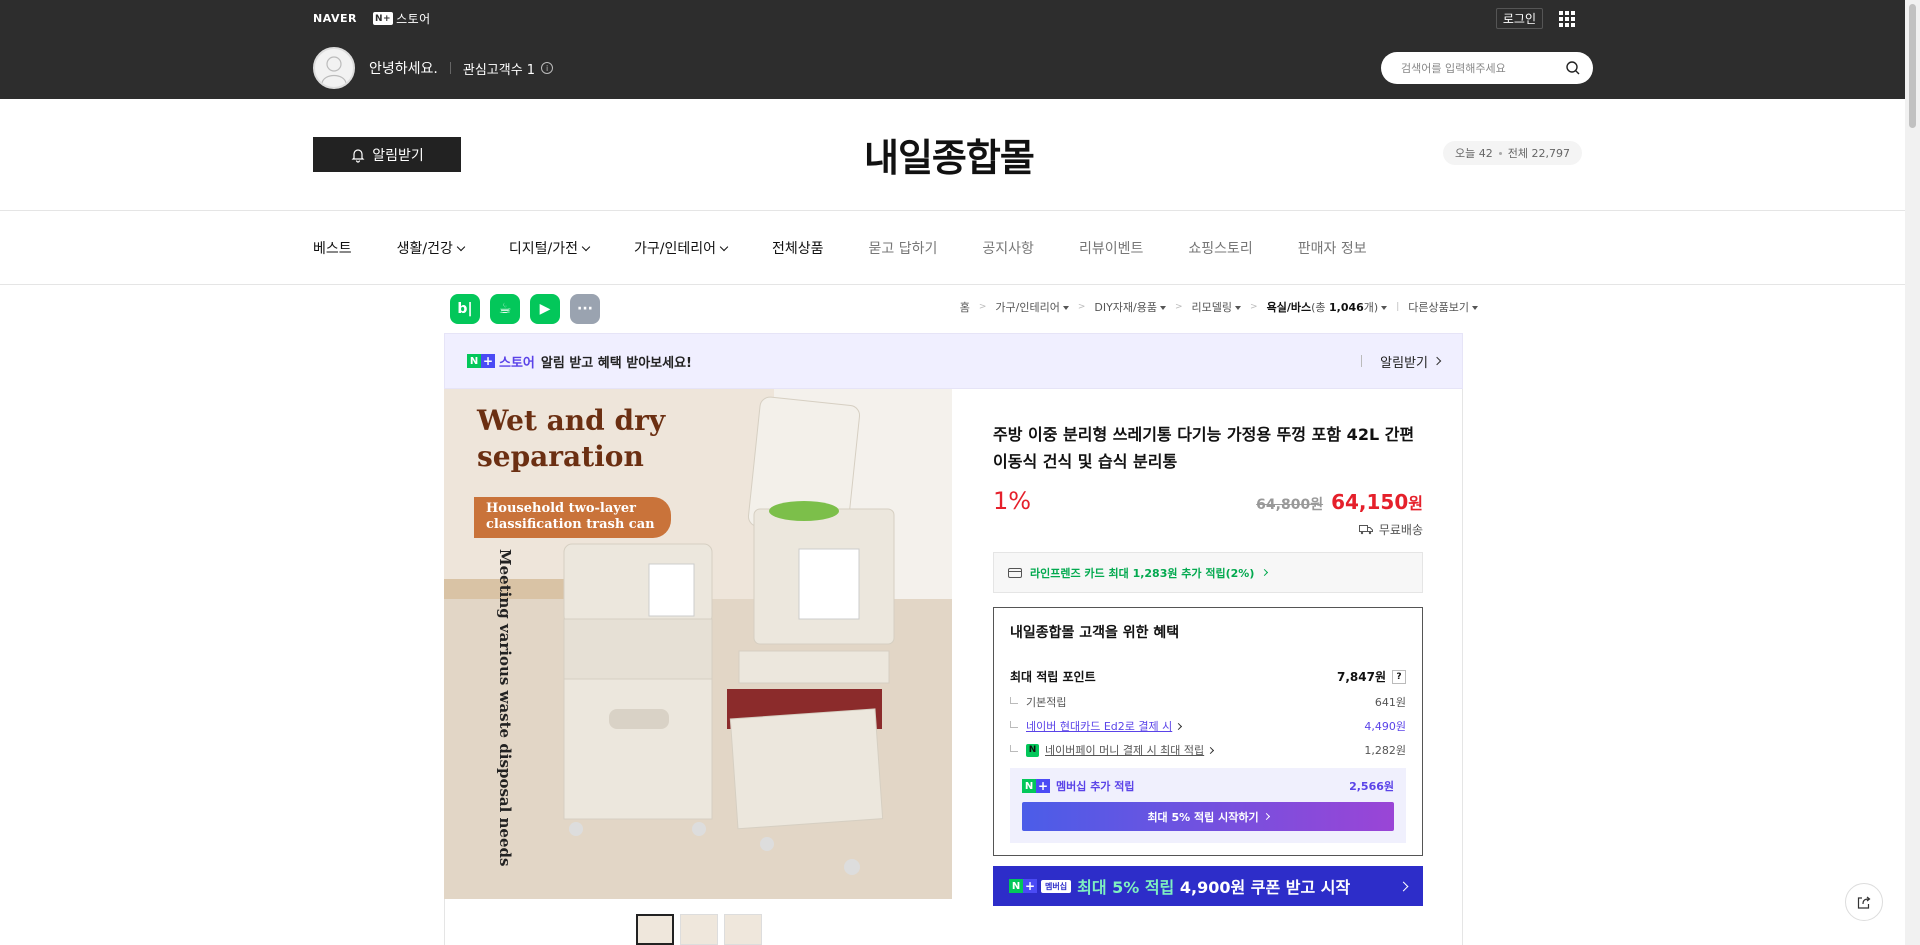  What do you see at coordinates (335, 18) in the screenshot?
I see `naver-logo: NAVER` at bounding box center [335, 18].